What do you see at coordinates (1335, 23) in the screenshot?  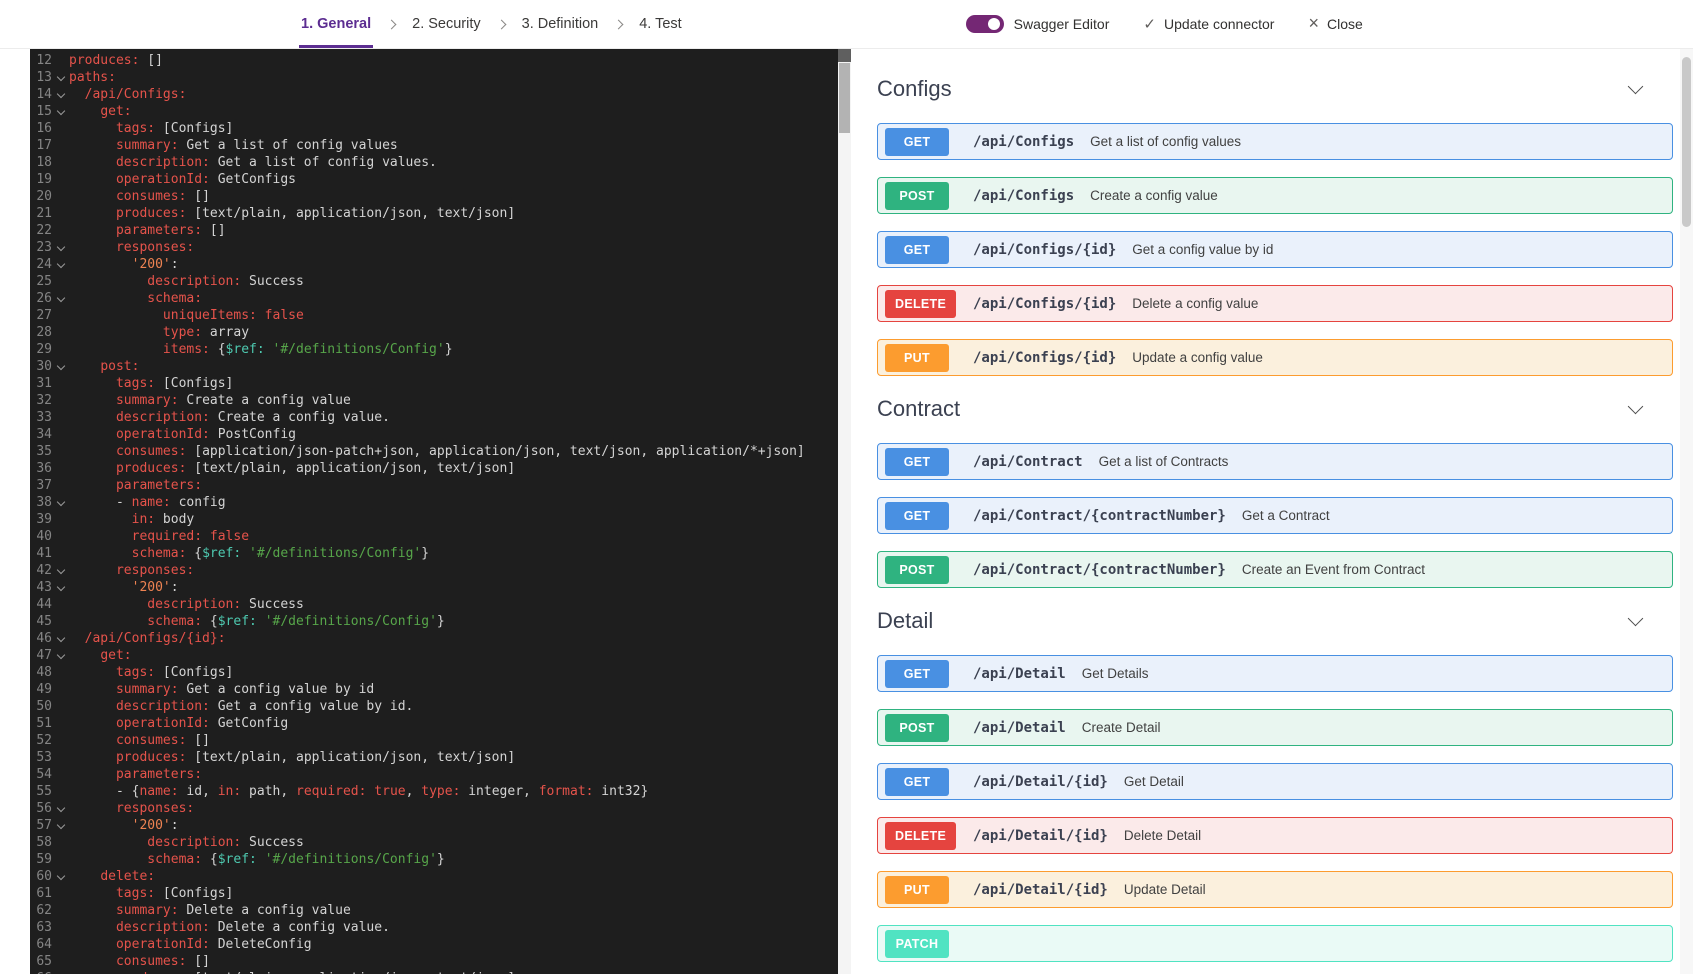 I see `close-button: × Close` at bounding box center [1335, 23].